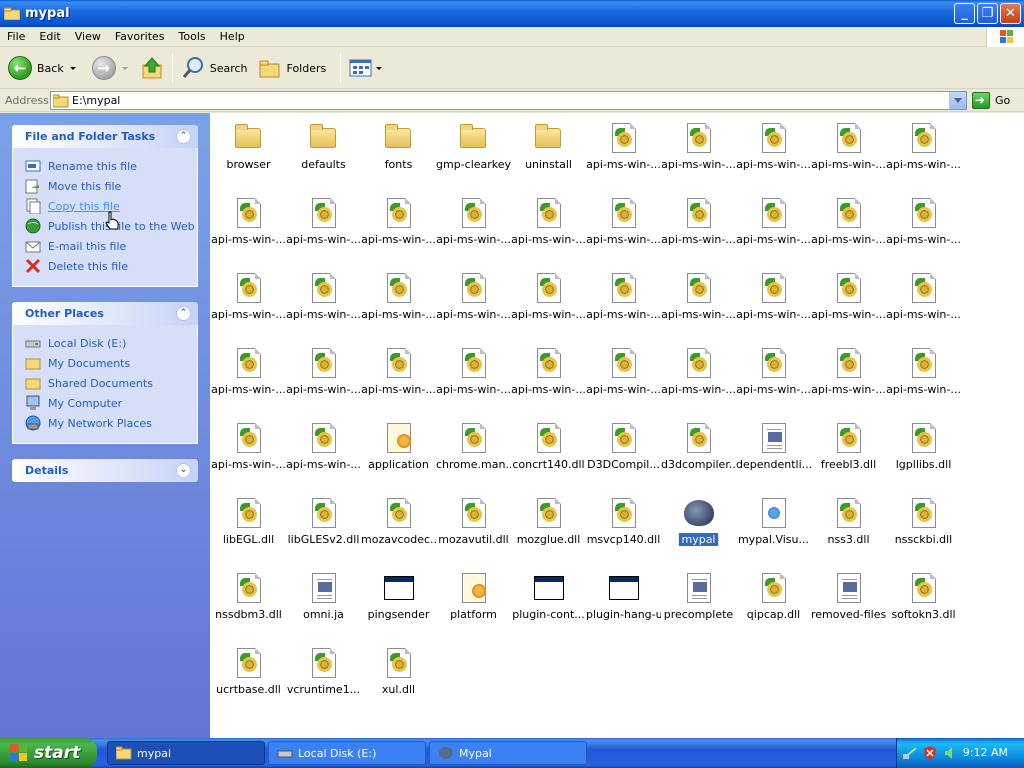 The width and height of the screenshot is (1024, 768). What do you see at coordinates (398, 605) in the screenshot?
I see `file-item: pingsender` at bounding box center [398, 605].